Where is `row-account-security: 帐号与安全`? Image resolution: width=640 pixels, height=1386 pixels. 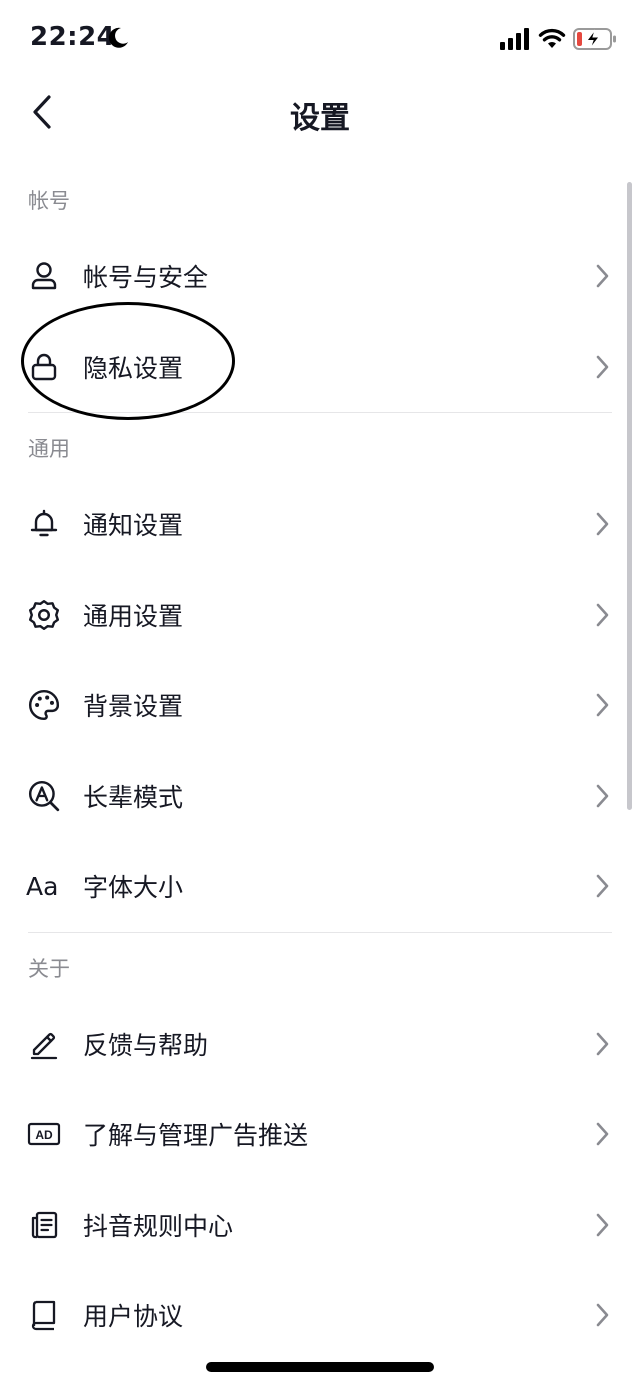 row-account-security: 帐号与安全 is located at coordinates (320, 276).